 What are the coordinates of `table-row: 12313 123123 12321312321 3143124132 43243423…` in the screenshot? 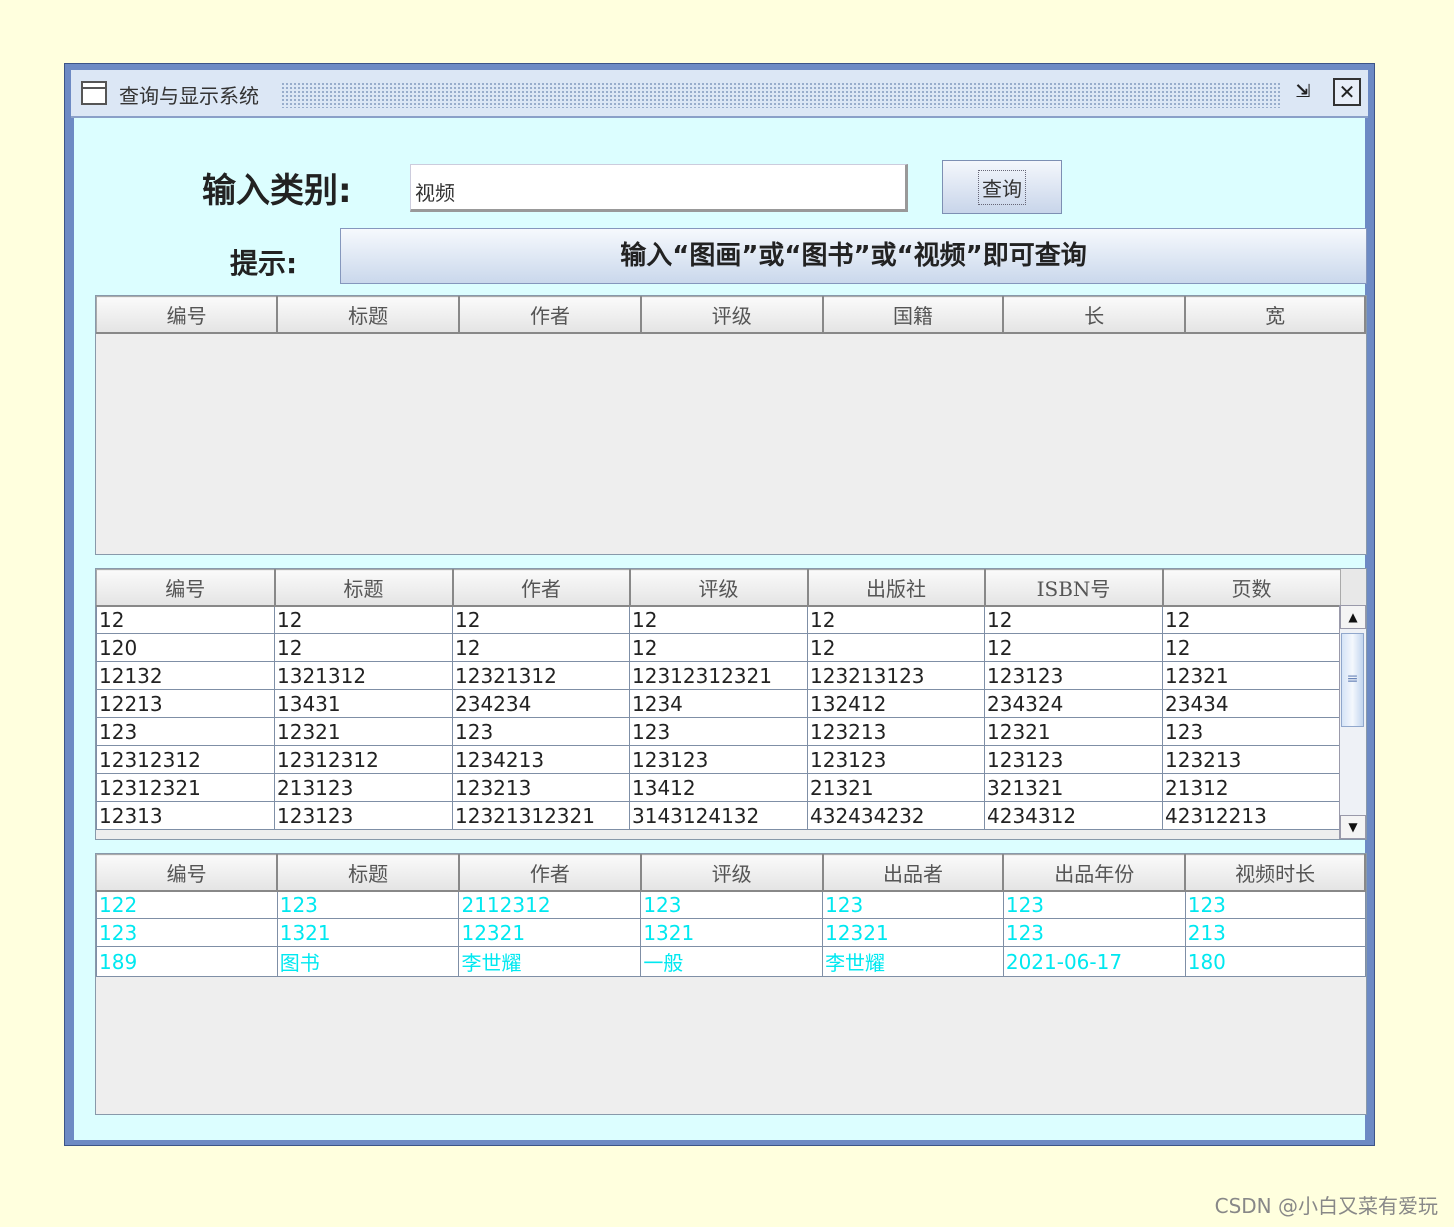 It's located at (718, 815).